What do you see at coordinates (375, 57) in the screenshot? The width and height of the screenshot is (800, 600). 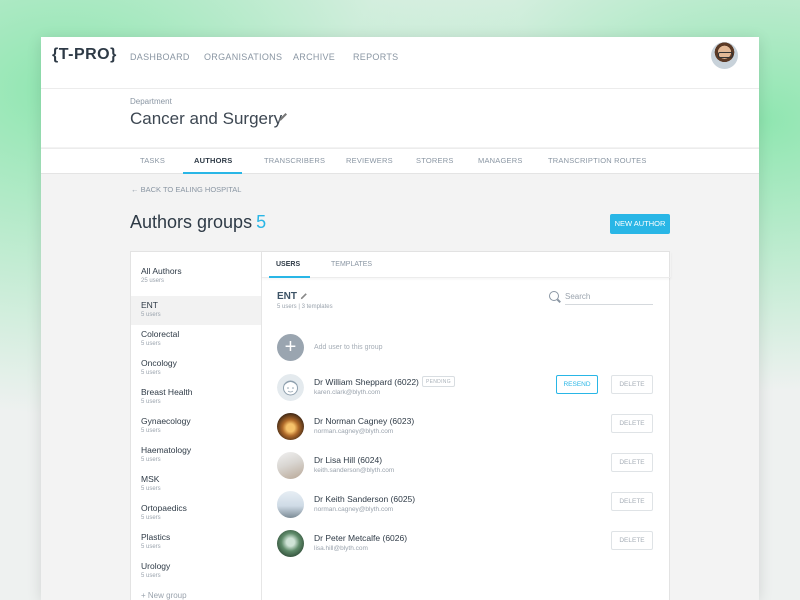 I see `nav-reports: REPORTS` at bounding box center [375, 57].